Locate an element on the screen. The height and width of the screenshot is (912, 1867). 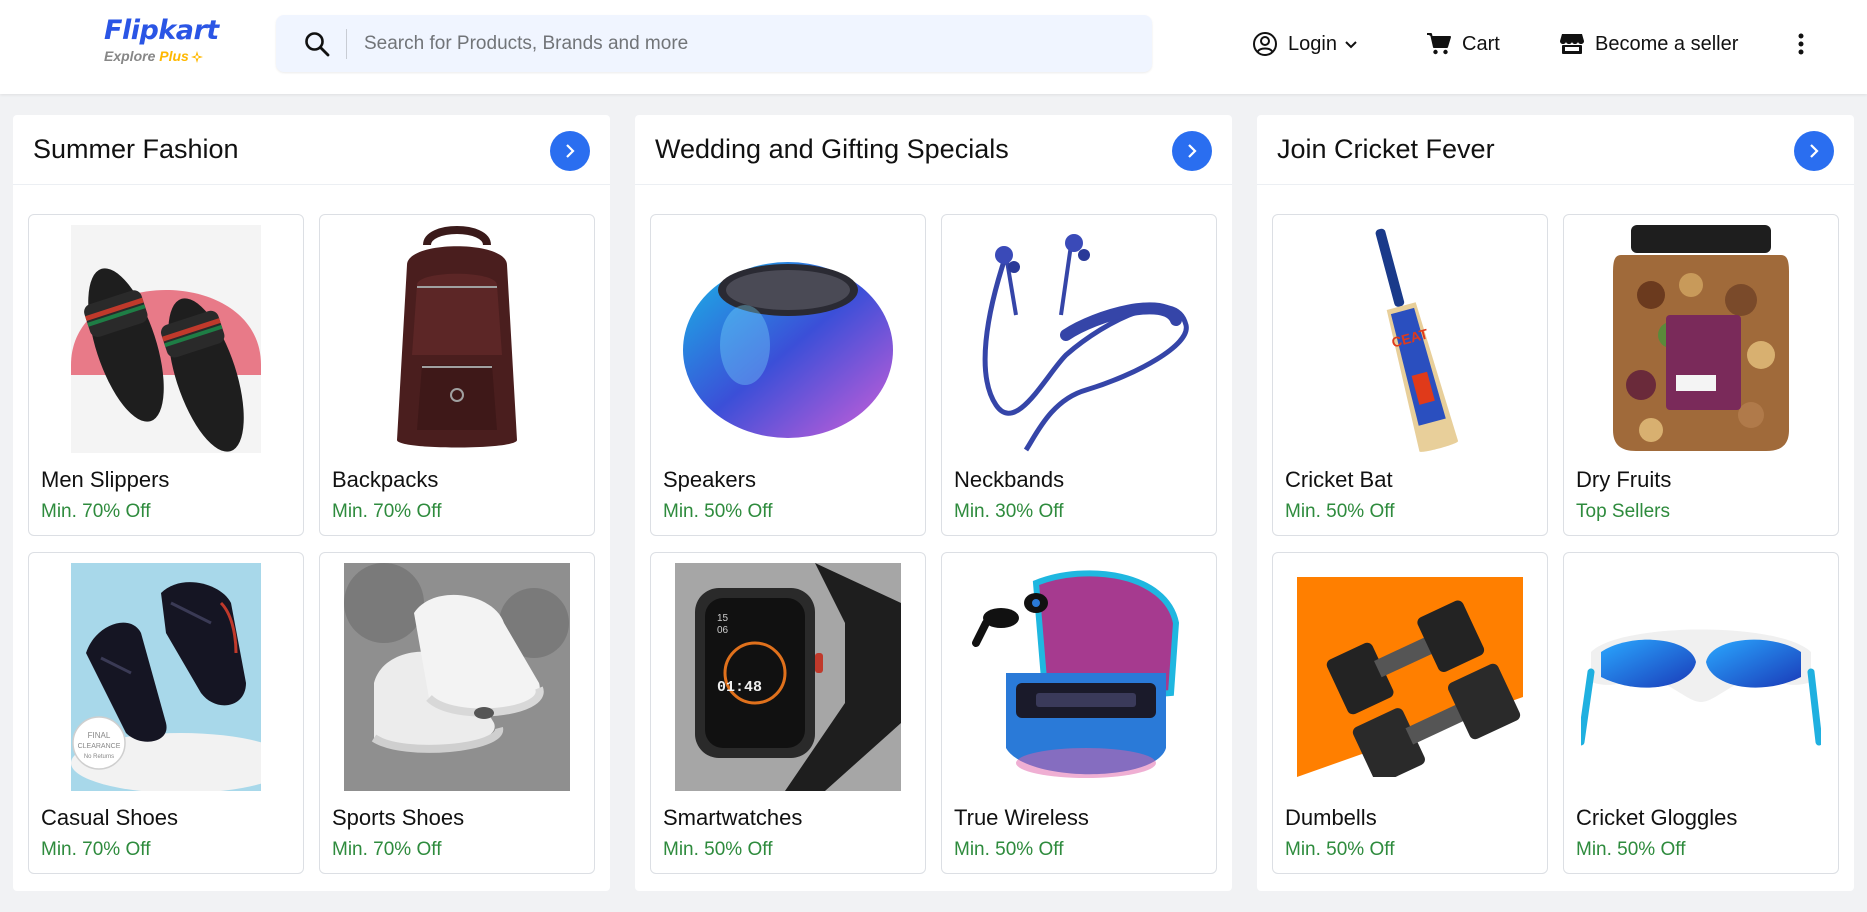
watch-date-2: 06 is located at coordinates (723, 630).